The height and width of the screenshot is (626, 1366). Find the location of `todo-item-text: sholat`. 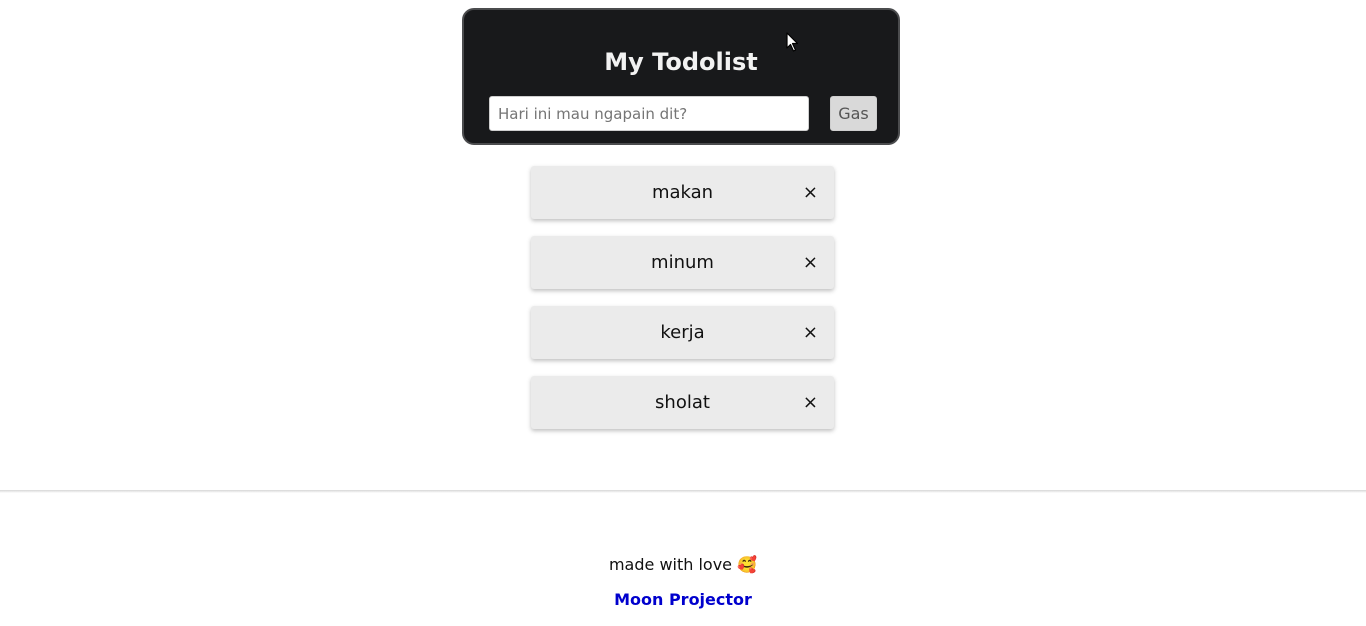

todo-item-text: sholat is located at coordinates (682, 402).